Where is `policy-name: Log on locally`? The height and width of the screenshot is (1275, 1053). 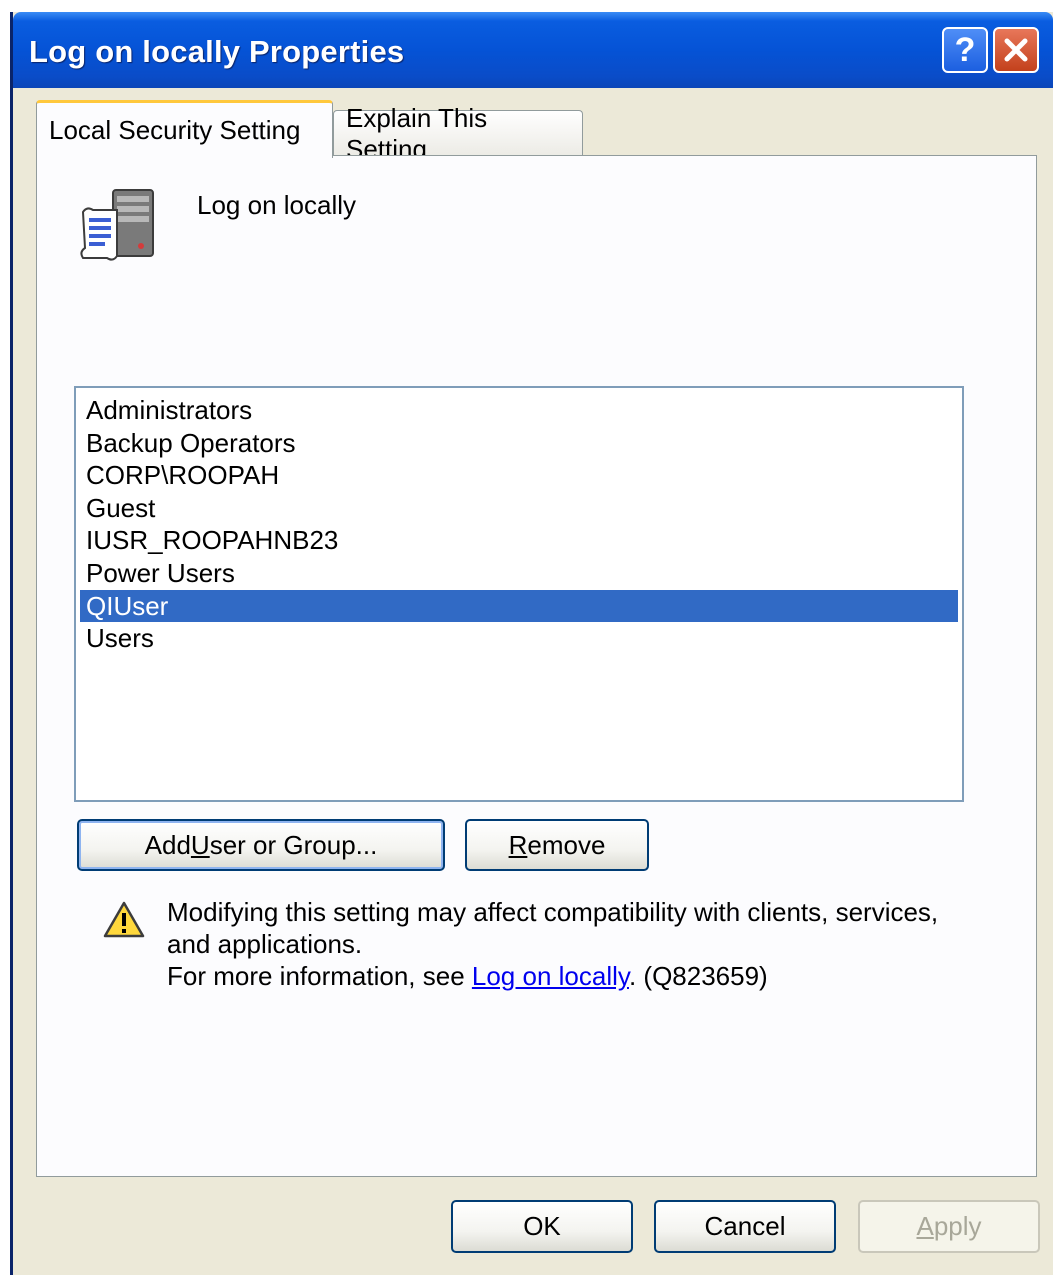
policy-name: Log on locally is located at coordinates (276, 205).